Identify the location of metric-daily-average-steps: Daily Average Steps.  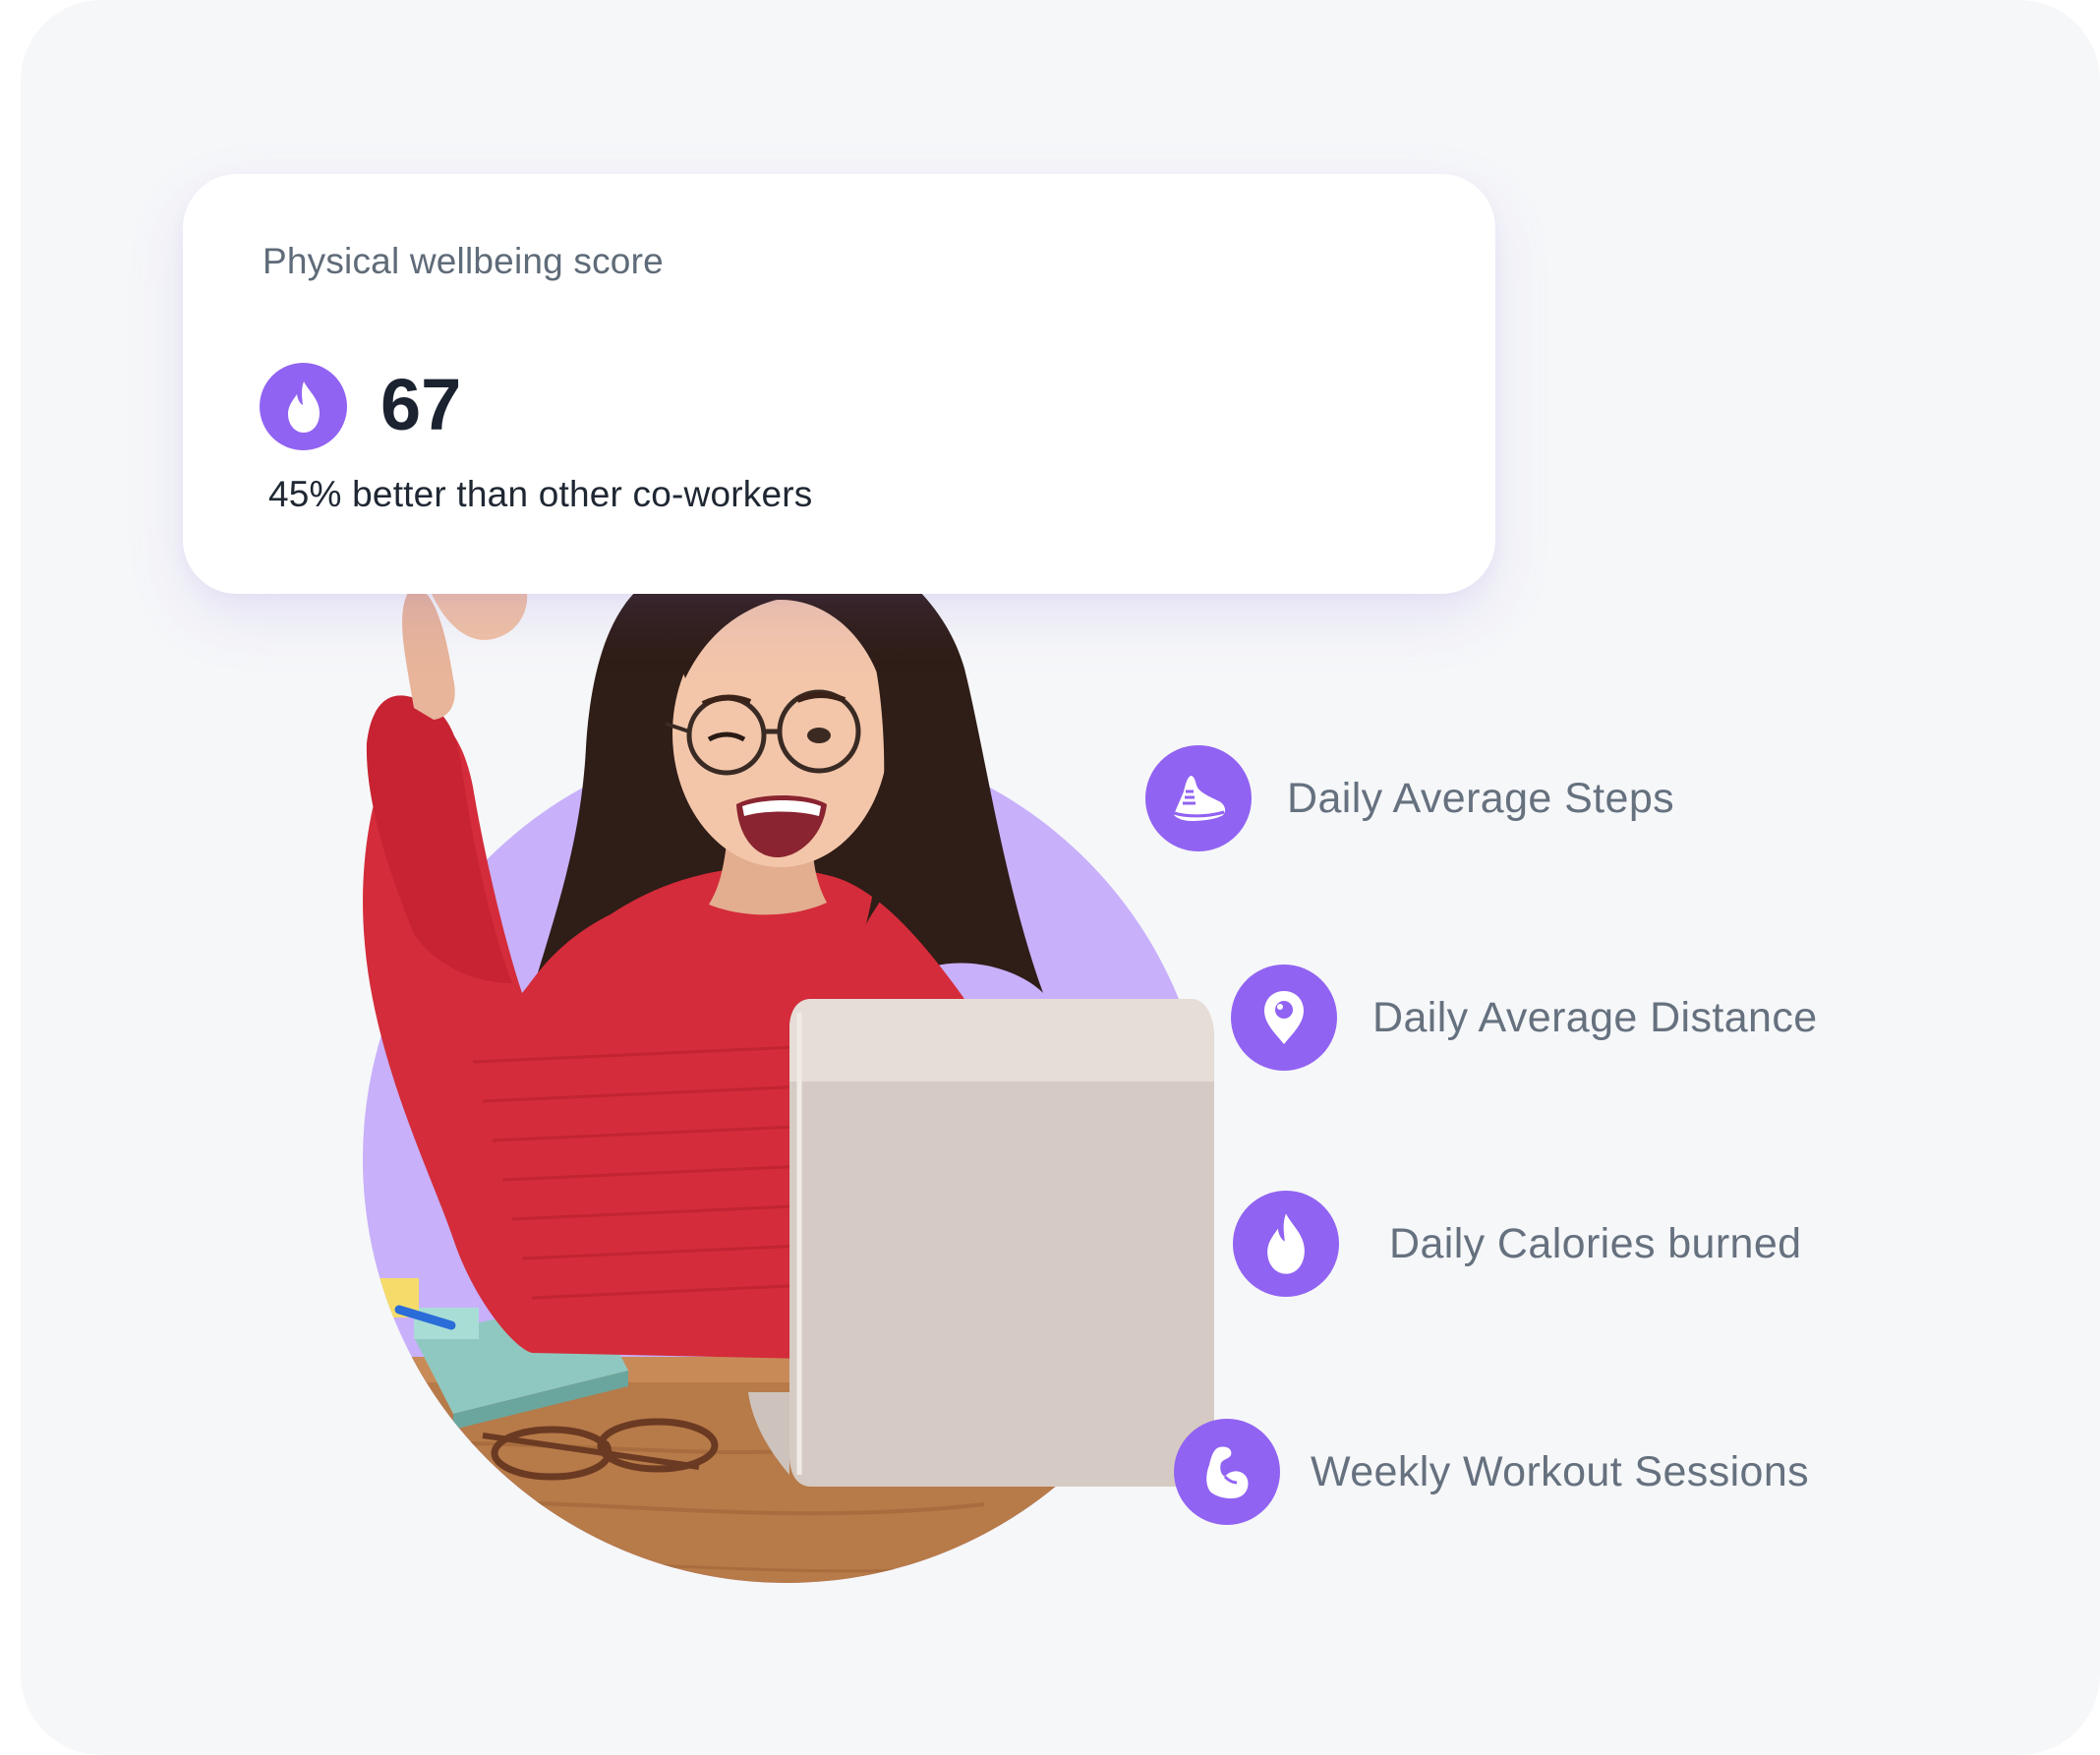
(1409, 798).